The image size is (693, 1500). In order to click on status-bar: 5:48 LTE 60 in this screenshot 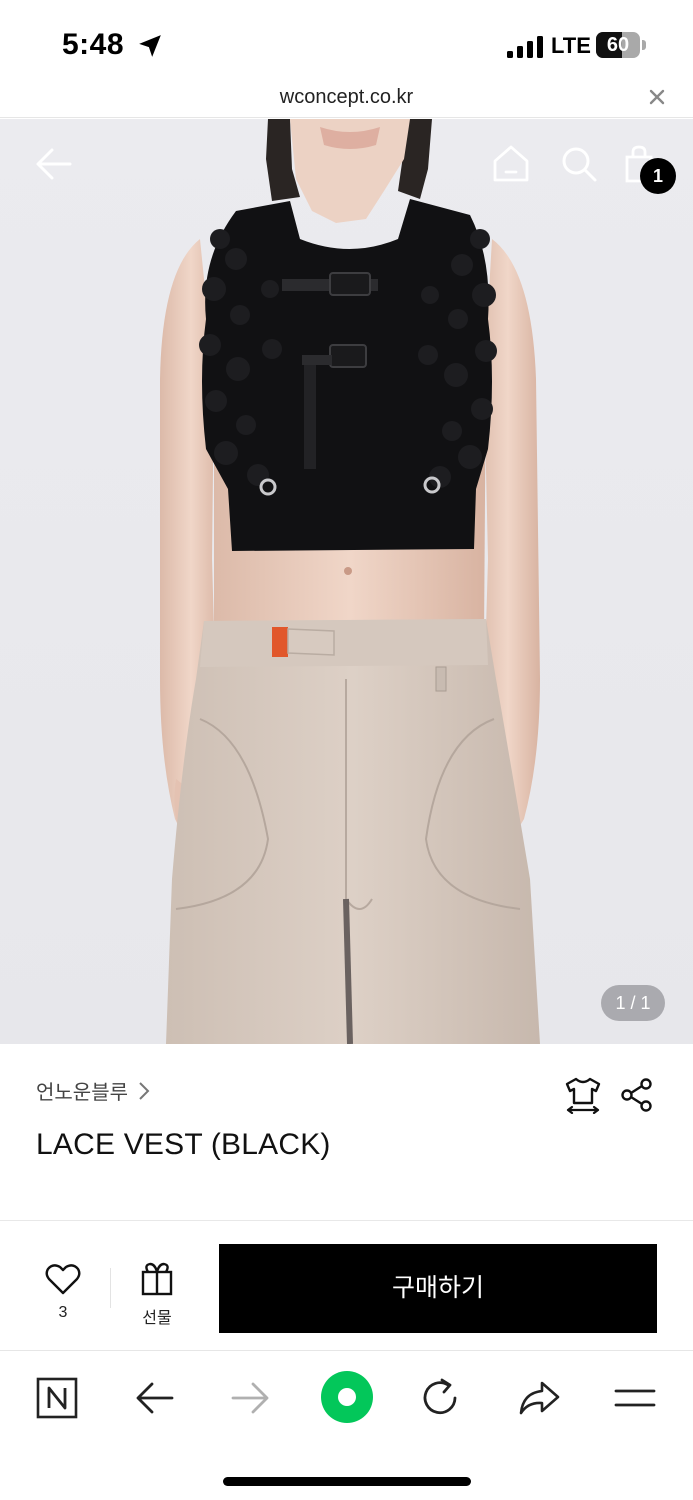, I will do `click(346, 44)`.